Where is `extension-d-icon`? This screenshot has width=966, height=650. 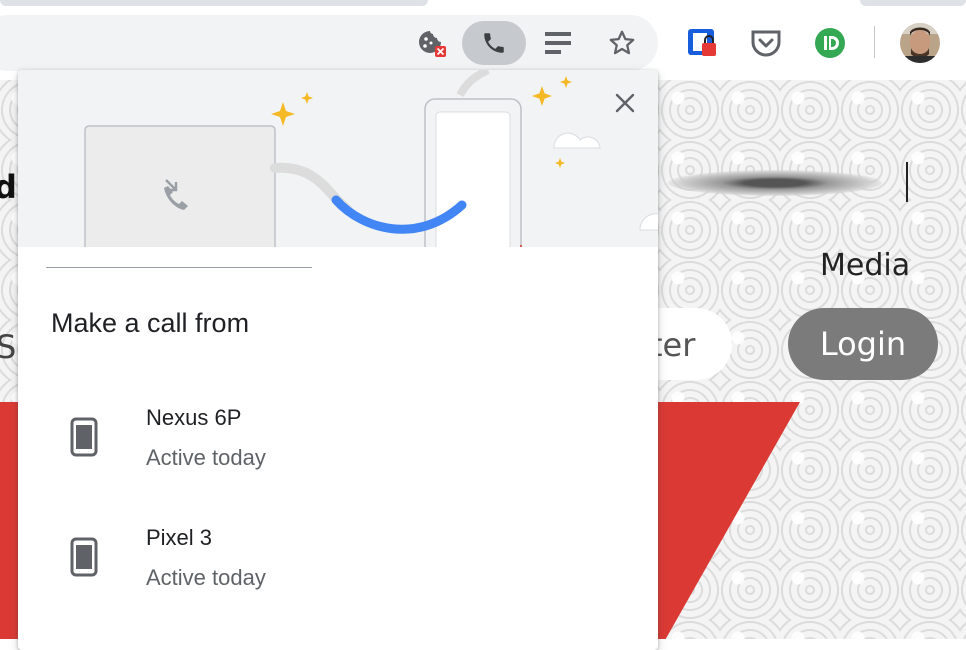
extension-d-icon is located at coordinates (830, 43).